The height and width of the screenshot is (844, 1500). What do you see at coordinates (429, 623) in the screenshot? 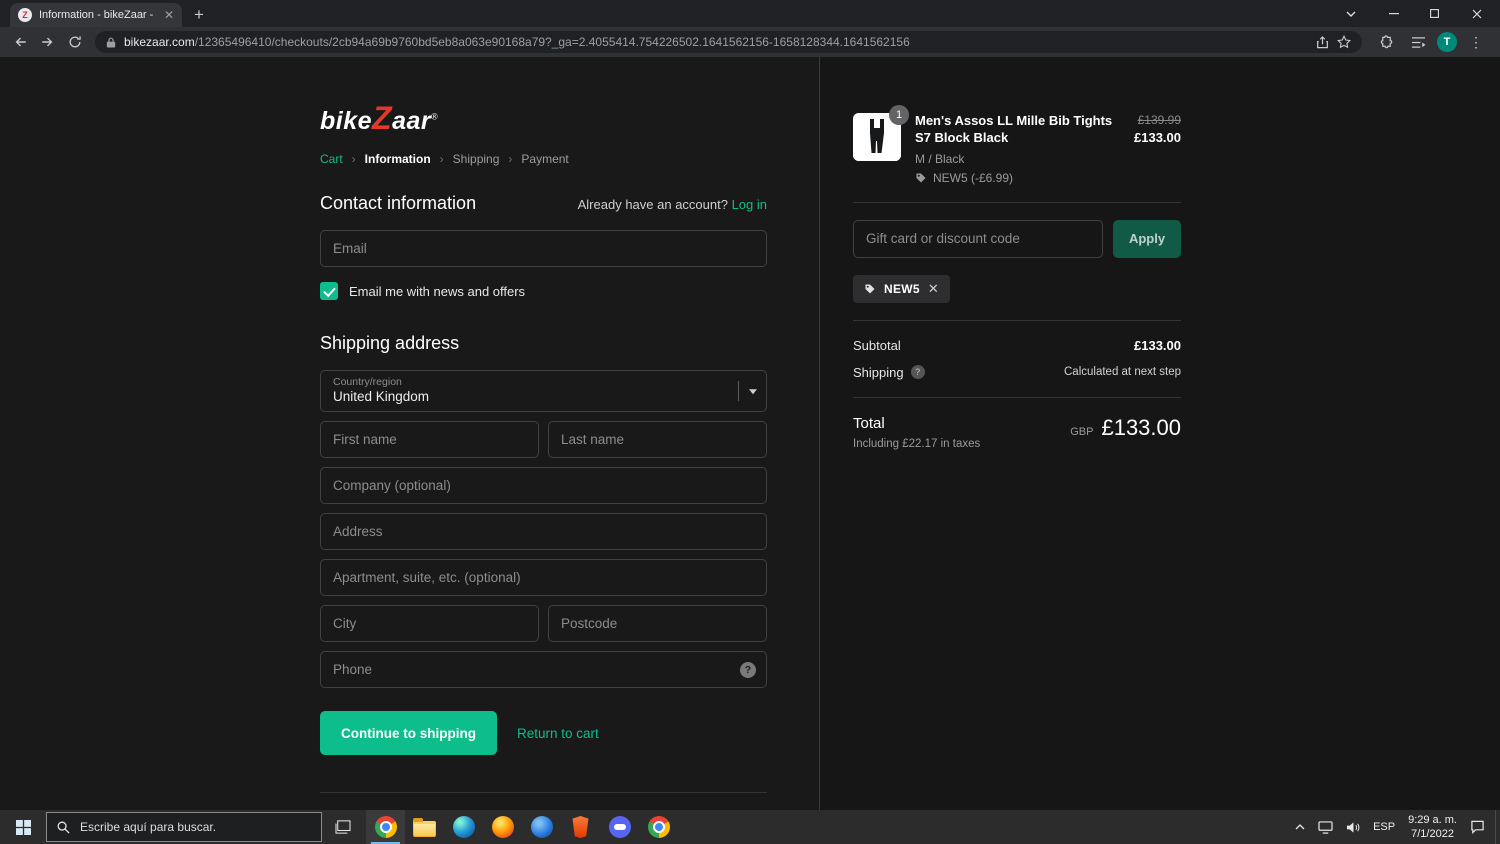
I see `city-field` at bounding box center [429, 623].